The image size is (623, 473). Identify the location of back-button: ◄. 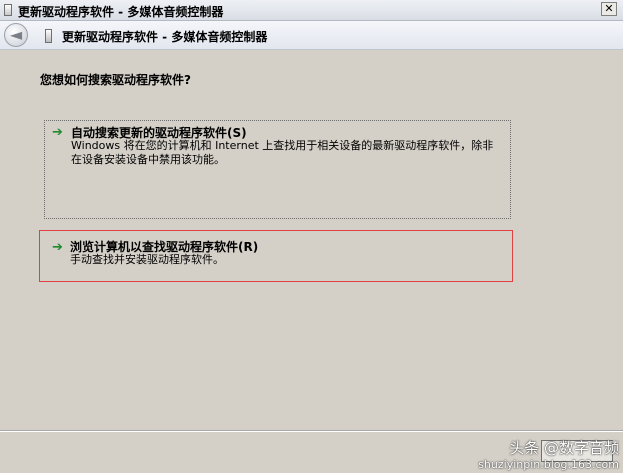
(16, 35).